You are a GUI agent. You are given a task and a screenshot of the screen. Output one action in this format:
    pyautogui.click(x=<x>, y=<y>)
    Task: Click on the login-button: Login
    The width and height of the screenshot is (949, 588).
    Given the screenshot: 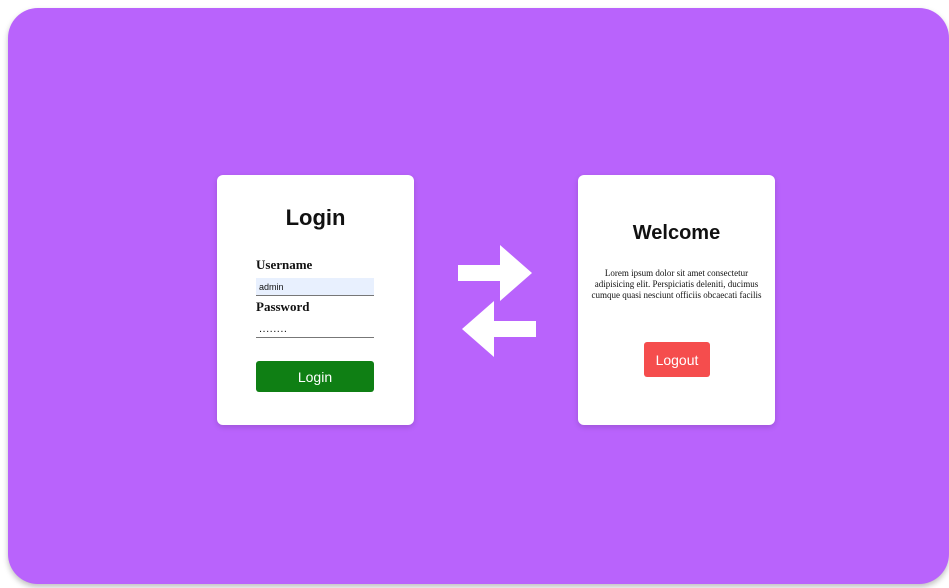 What is the action you would take?
    pyautogui.click(x=315, y=376)
    